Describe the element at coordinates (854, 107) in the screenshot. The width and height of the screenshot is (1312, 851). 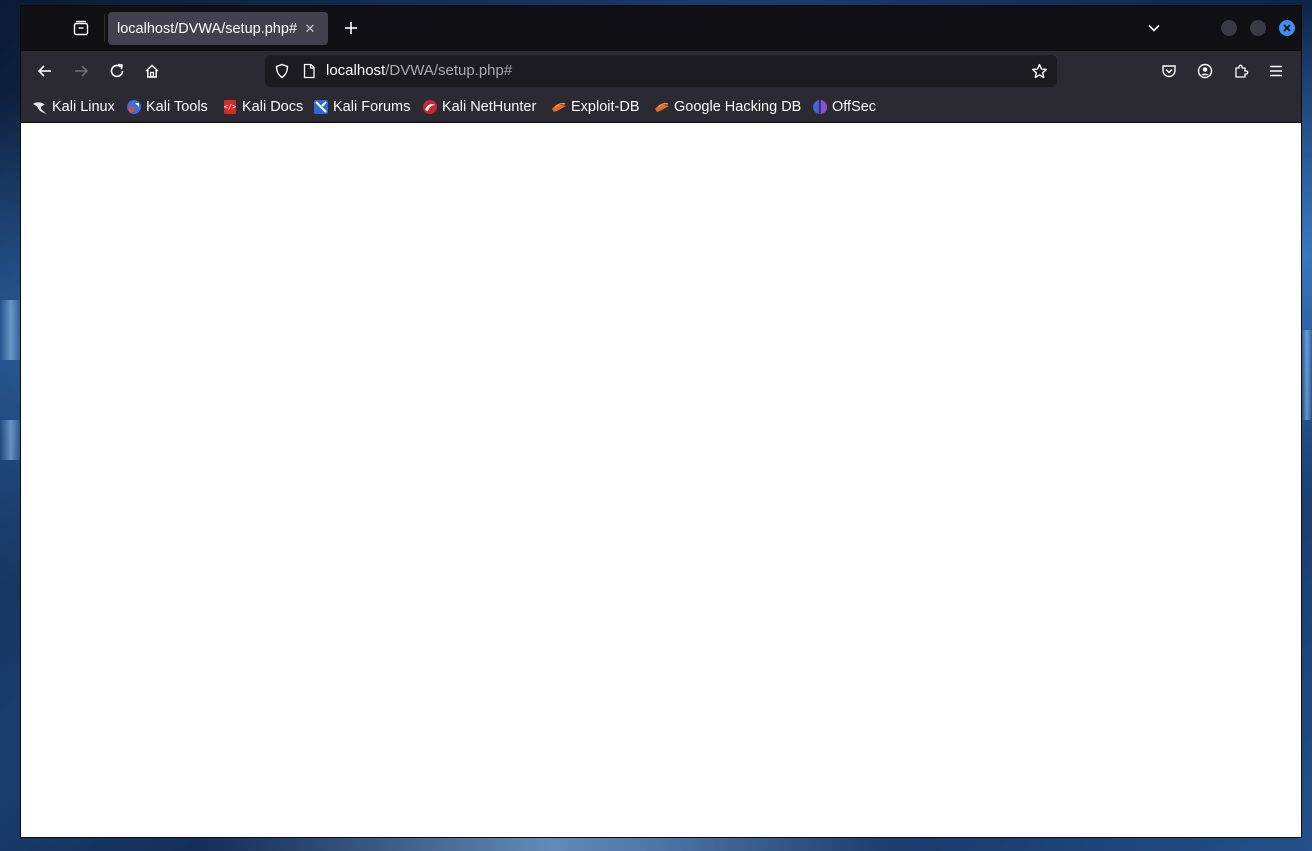
I see `bookmark-label: OffSec` at that location.